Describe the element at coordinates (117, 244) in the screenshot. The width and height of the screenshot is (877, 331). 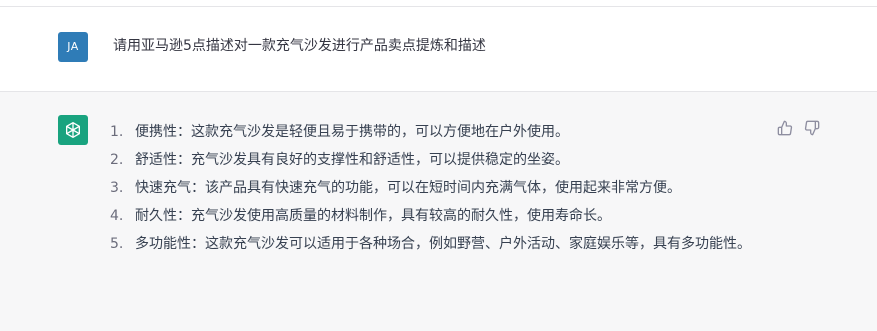
I see `list-item-number: 5.` at that location.